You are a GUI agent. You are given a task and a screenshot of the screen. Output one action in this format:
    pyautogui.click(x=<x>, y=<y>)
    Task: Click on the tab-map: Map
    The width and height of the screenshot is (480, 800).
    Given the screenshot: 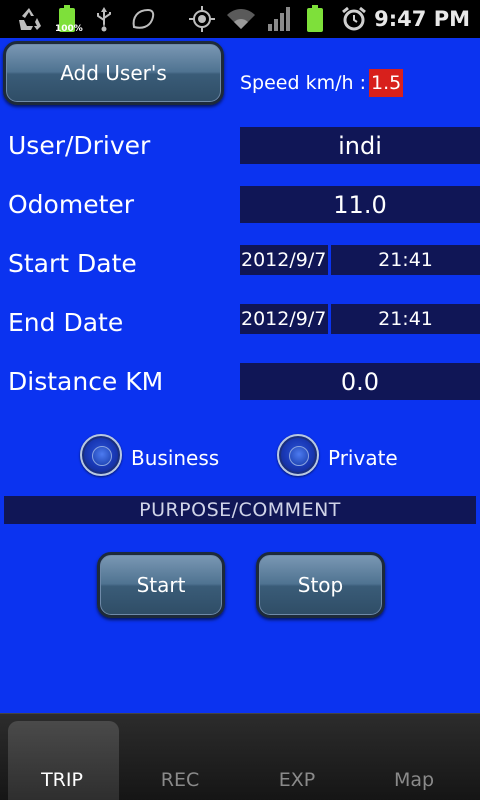 What is the action you would take?
    pyautogui.click(x=414, y=757)
    